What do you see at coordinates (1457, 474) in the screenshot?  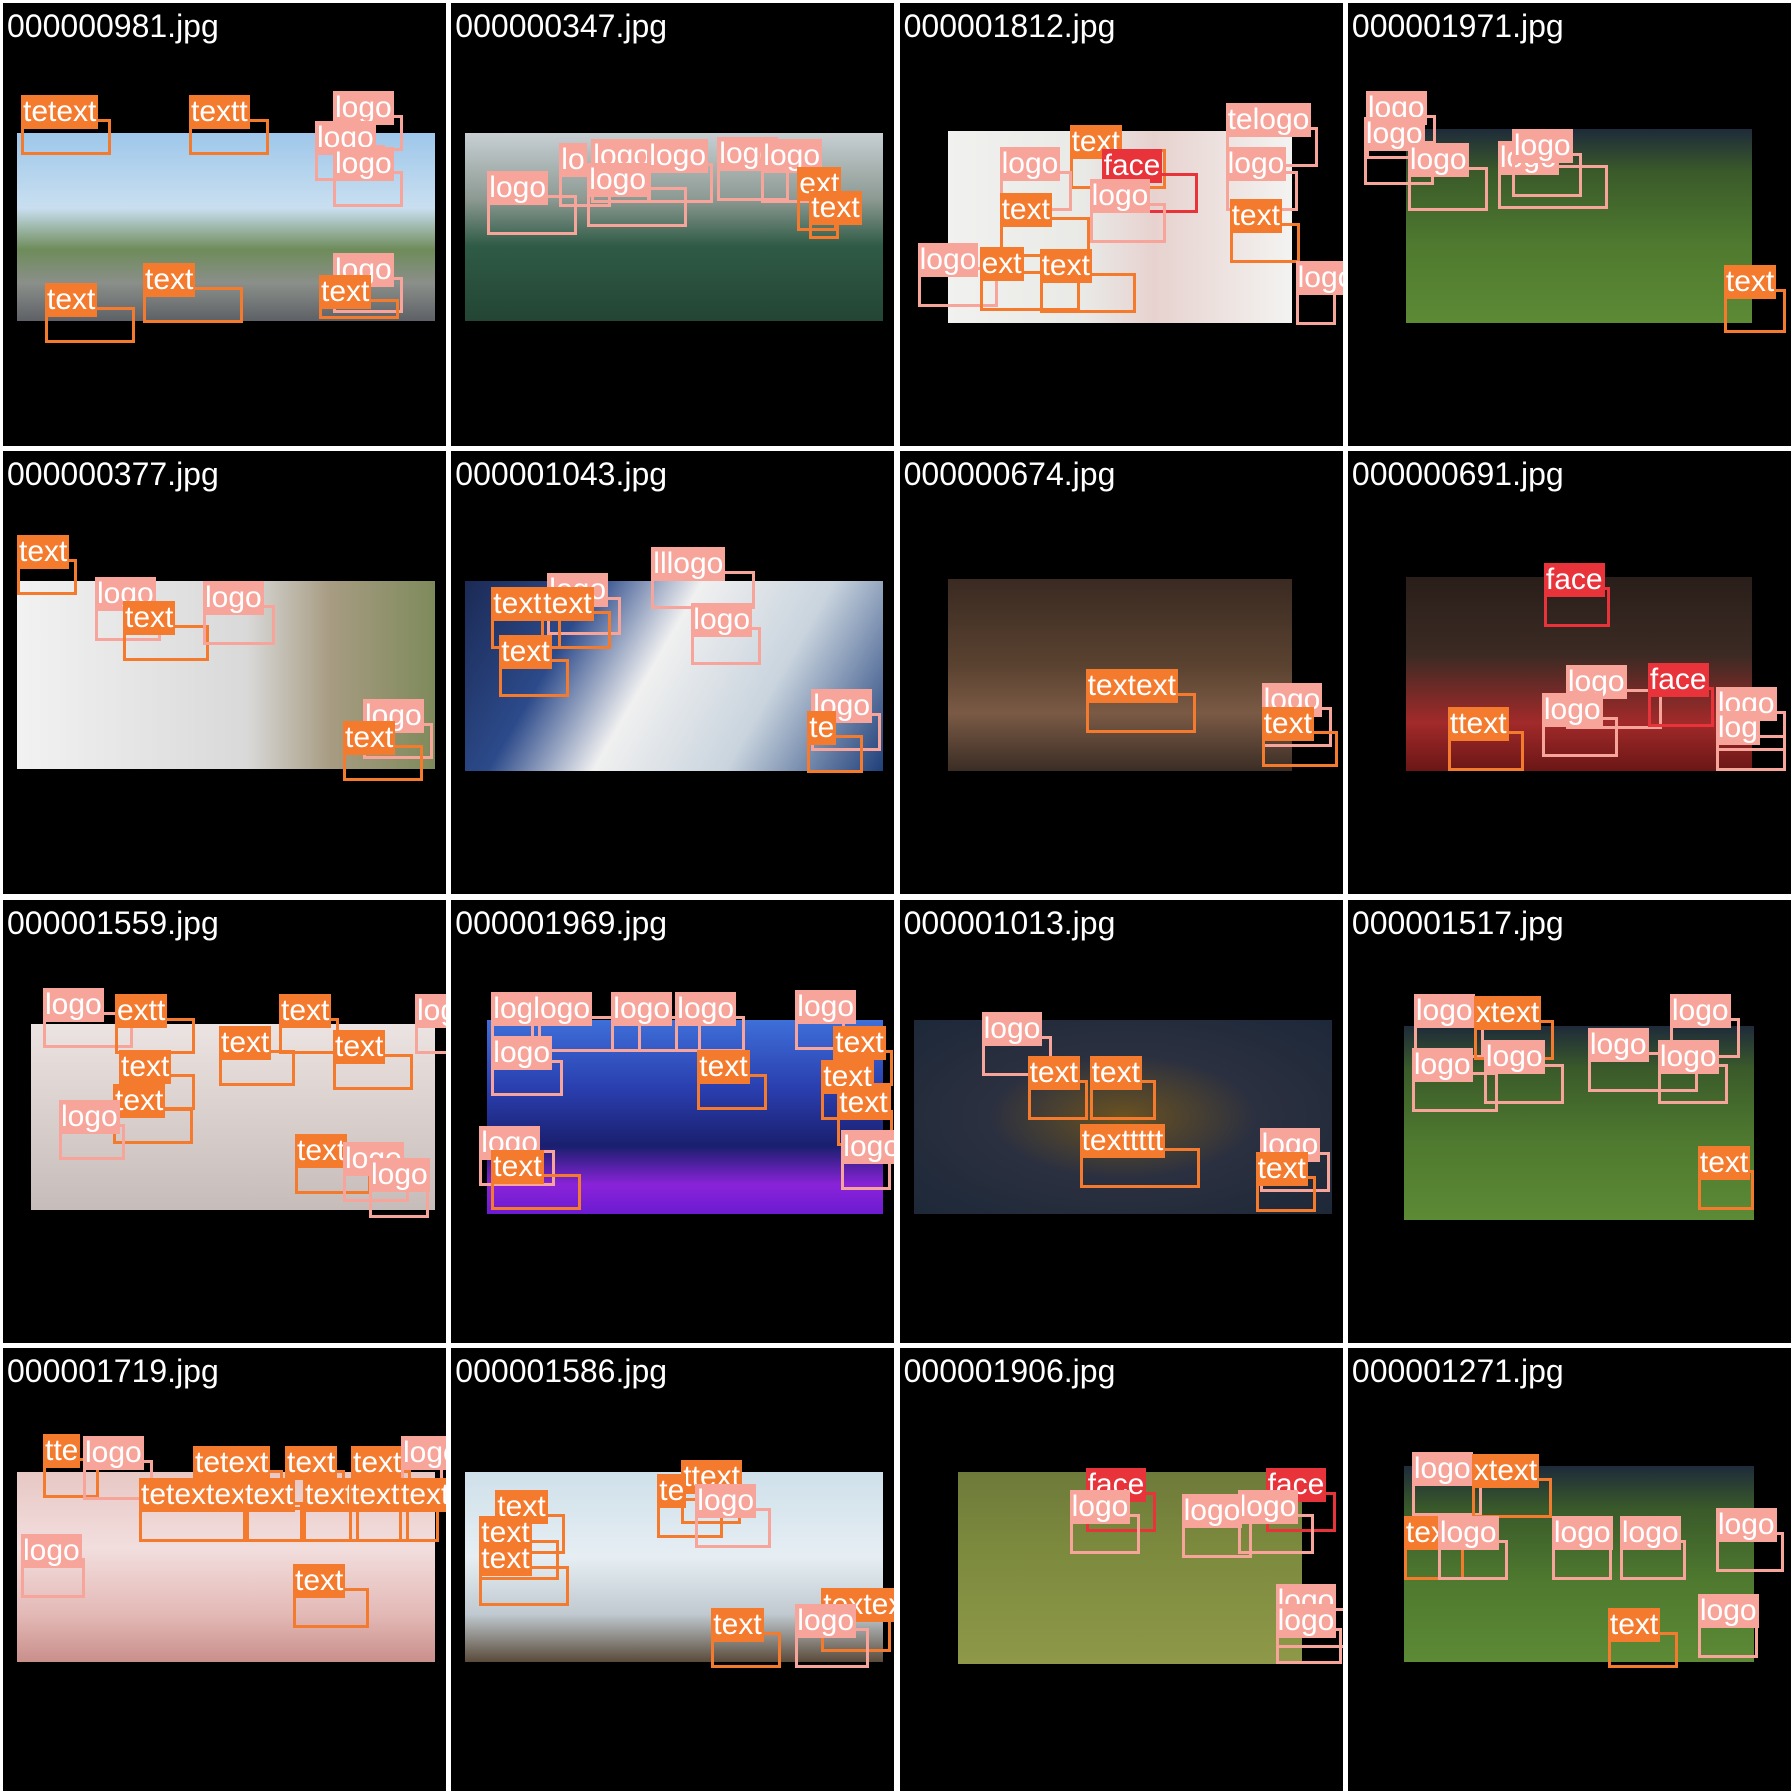 I see `image-filename: 000000691.jpg` at bounding box center [1457, 474].